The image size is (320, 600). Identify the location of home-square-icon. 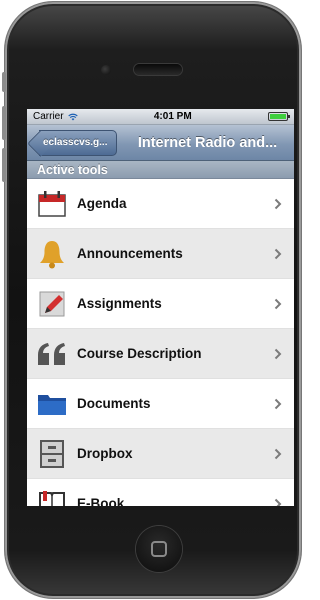
(159, 549).